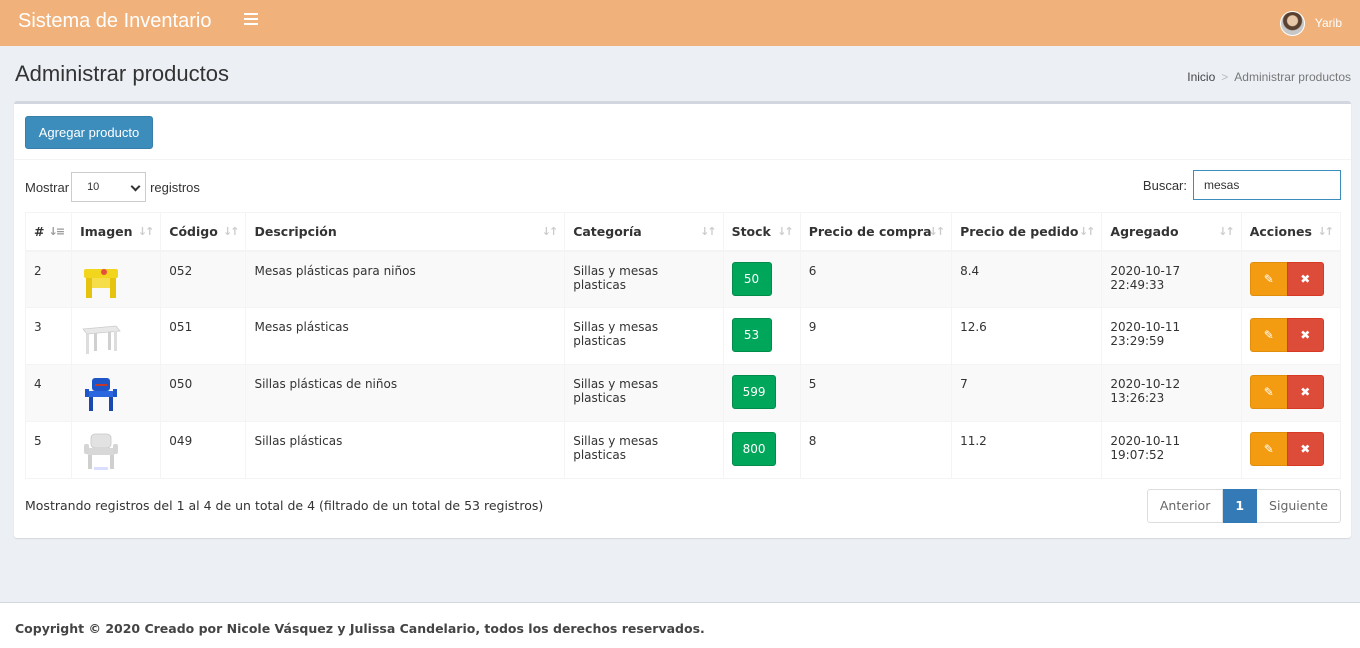 This screenshot has height=648, width=1360. I want to click on add-product-button: Agregar producto, so click(89, 132).